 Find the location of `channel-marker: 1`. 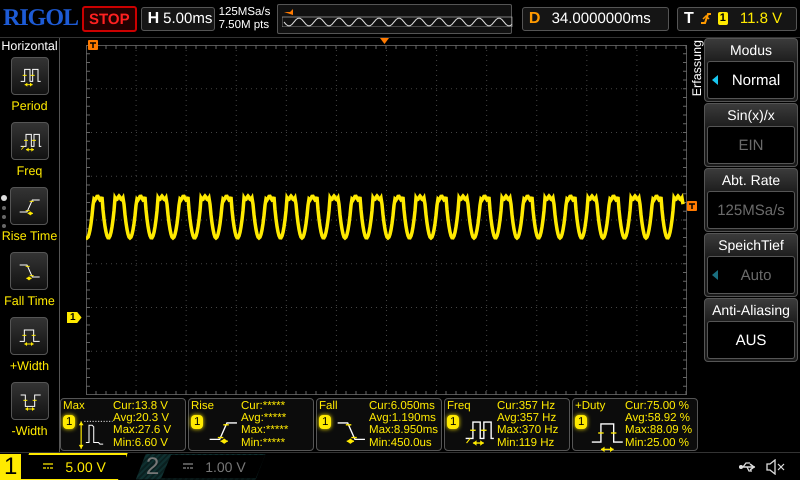

channel-marker: 1 is located at coordinates (74, 317).